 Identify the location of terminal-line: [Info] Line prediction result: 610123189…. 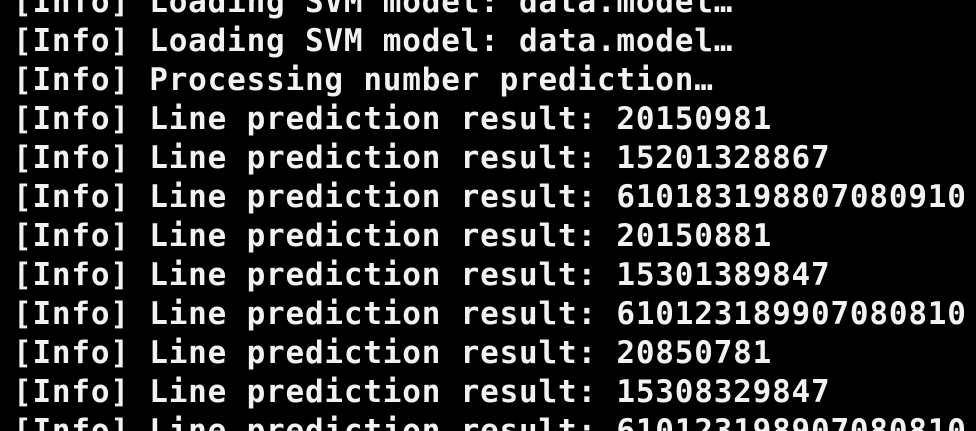
(490, 314).